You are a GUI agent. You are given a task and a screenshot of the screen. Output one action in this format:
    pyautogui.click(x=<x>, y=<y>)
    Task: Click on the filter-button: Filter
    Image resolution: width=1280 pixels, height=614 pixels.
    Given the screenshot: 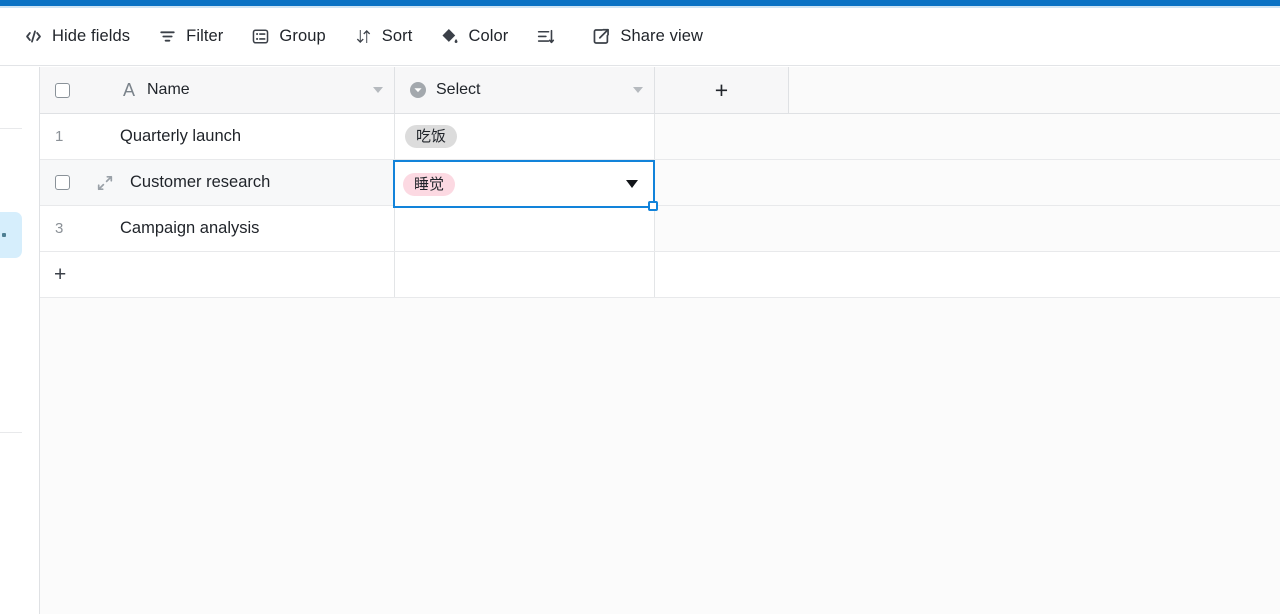 What is the action you would take?
    pyautogui.click(x=190, y=37)
    